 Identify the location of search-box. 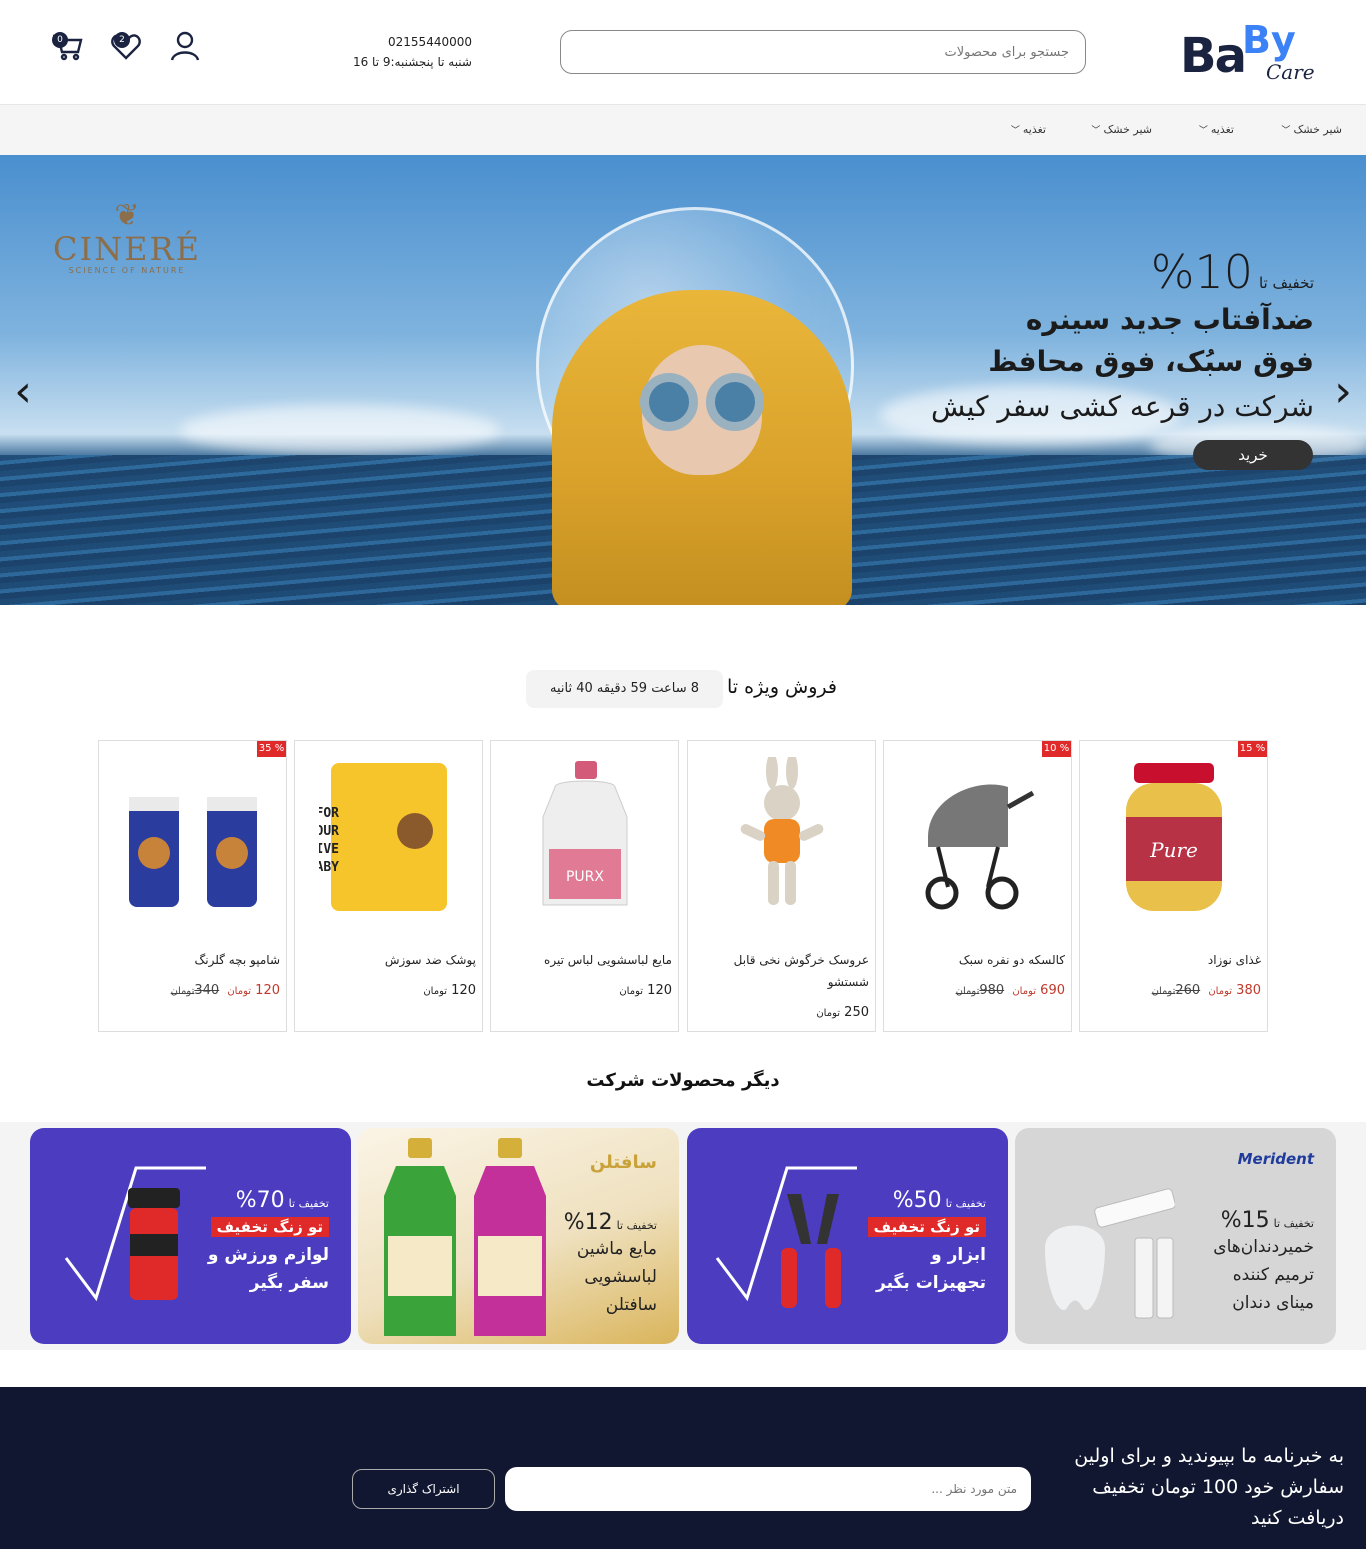
(823, 52).